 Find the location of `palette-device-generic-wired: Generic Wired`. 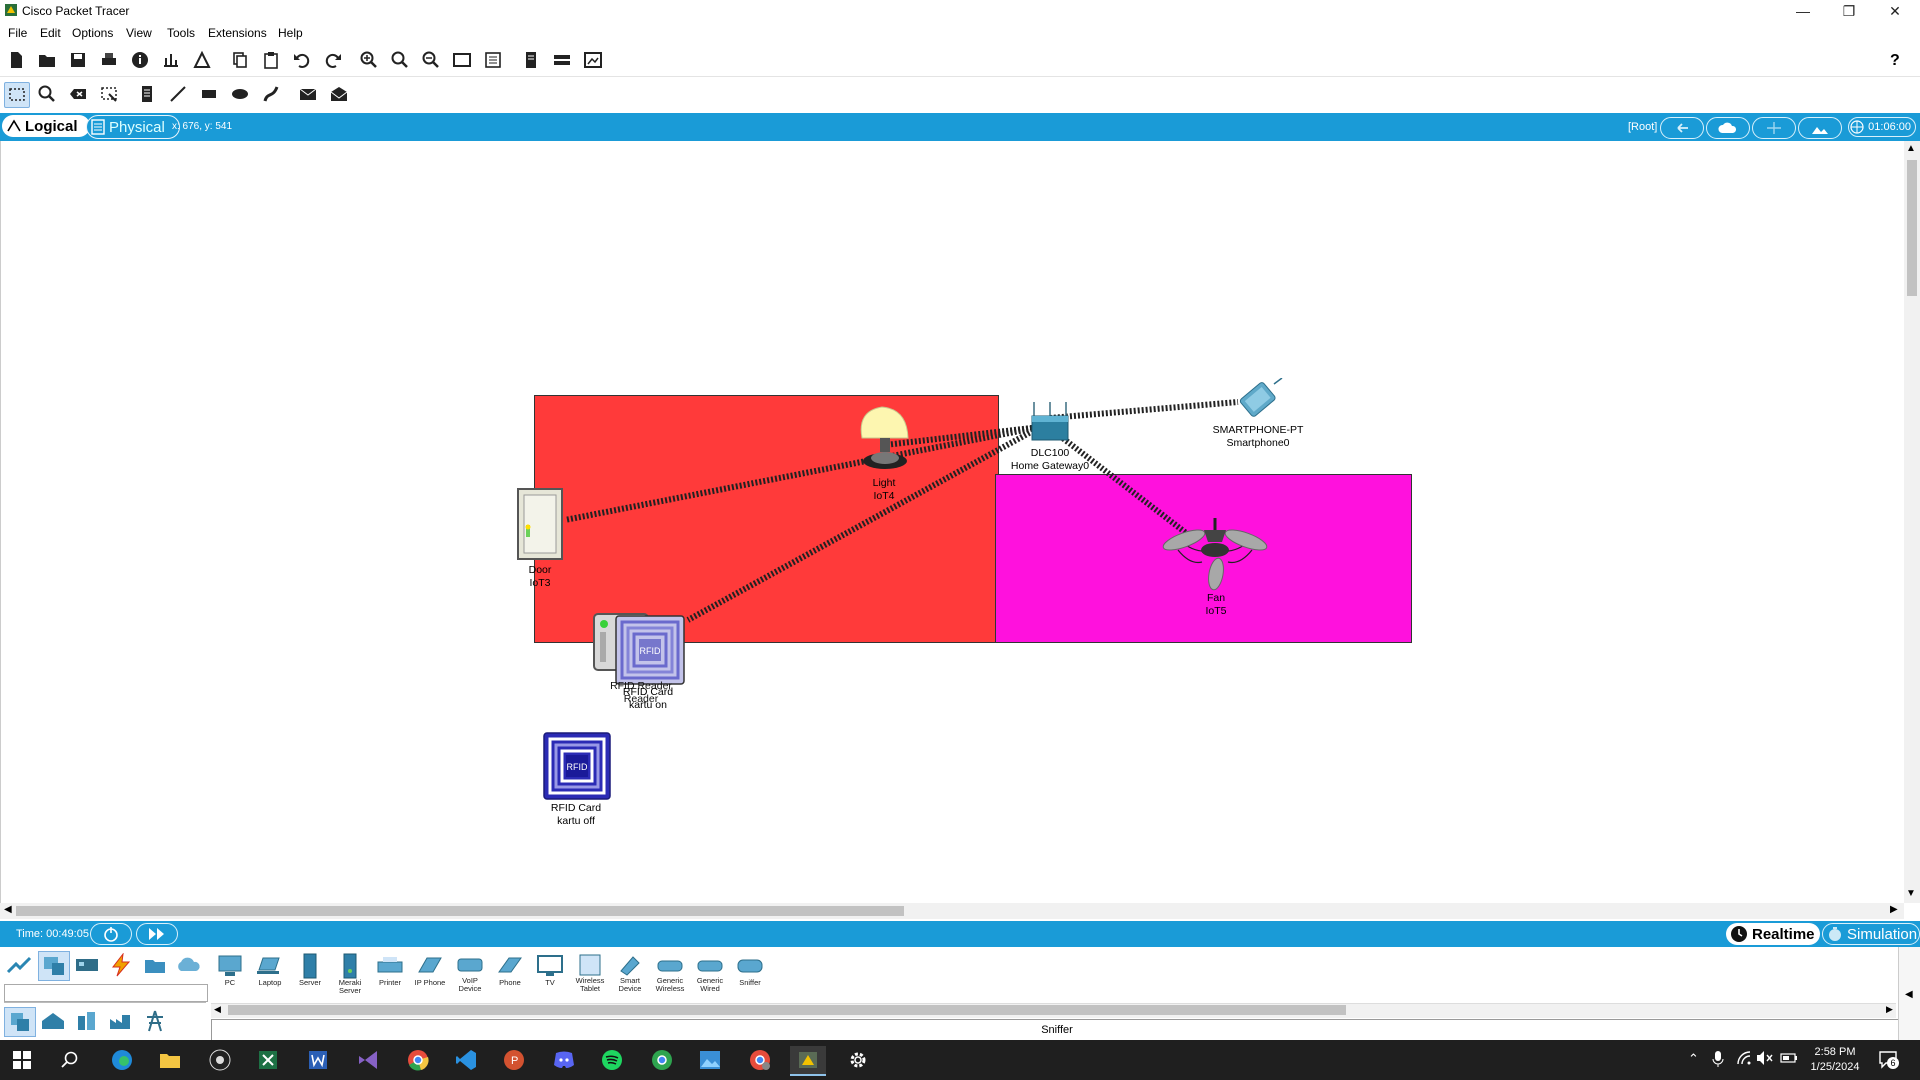

palette-device-generic-wired: Generic Wired is located at coordinates (710, 973).